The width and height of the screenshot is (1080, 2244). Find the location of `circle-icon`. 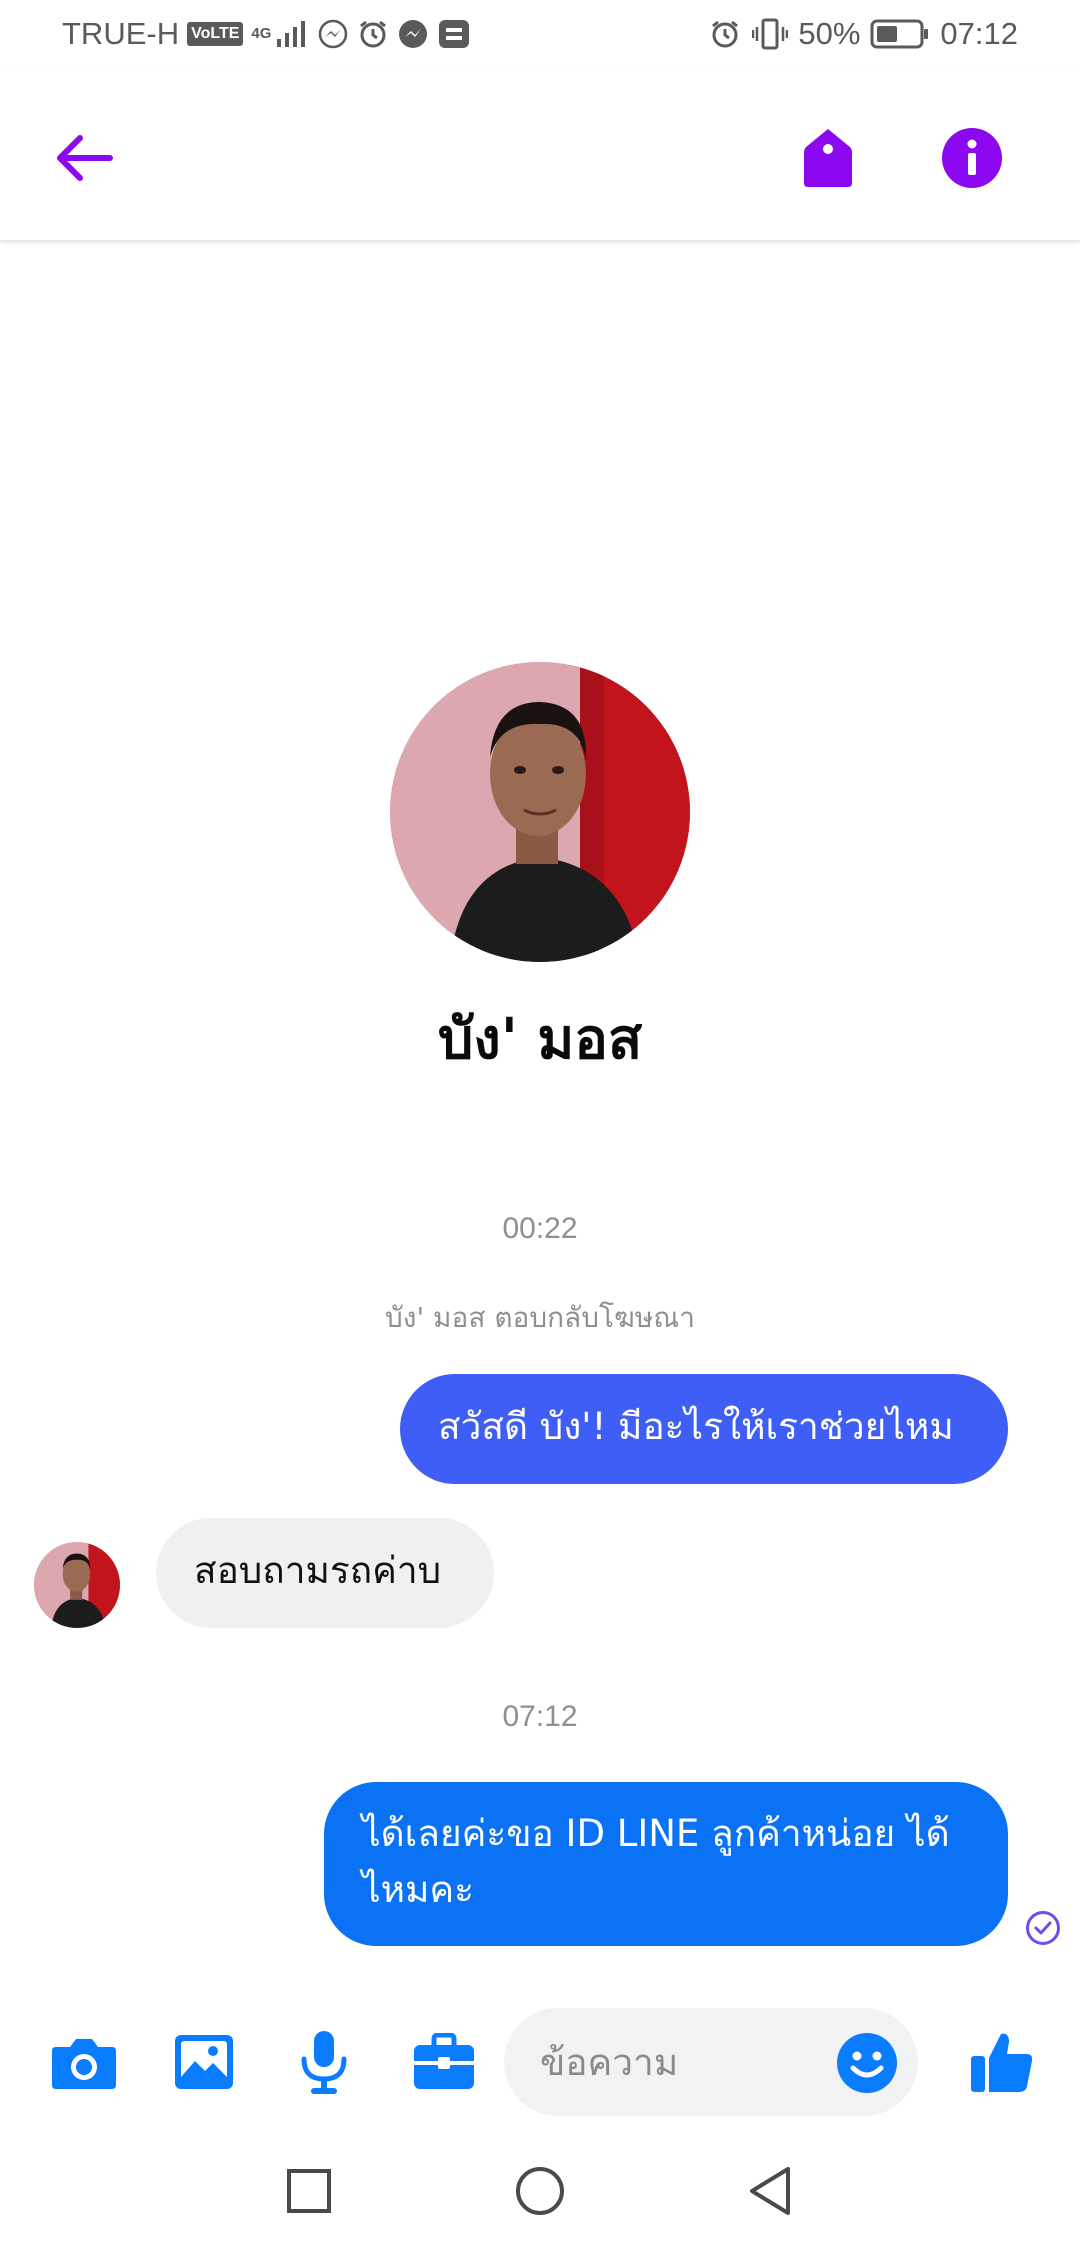

circle-icon is located at coordinates (540, 2191).